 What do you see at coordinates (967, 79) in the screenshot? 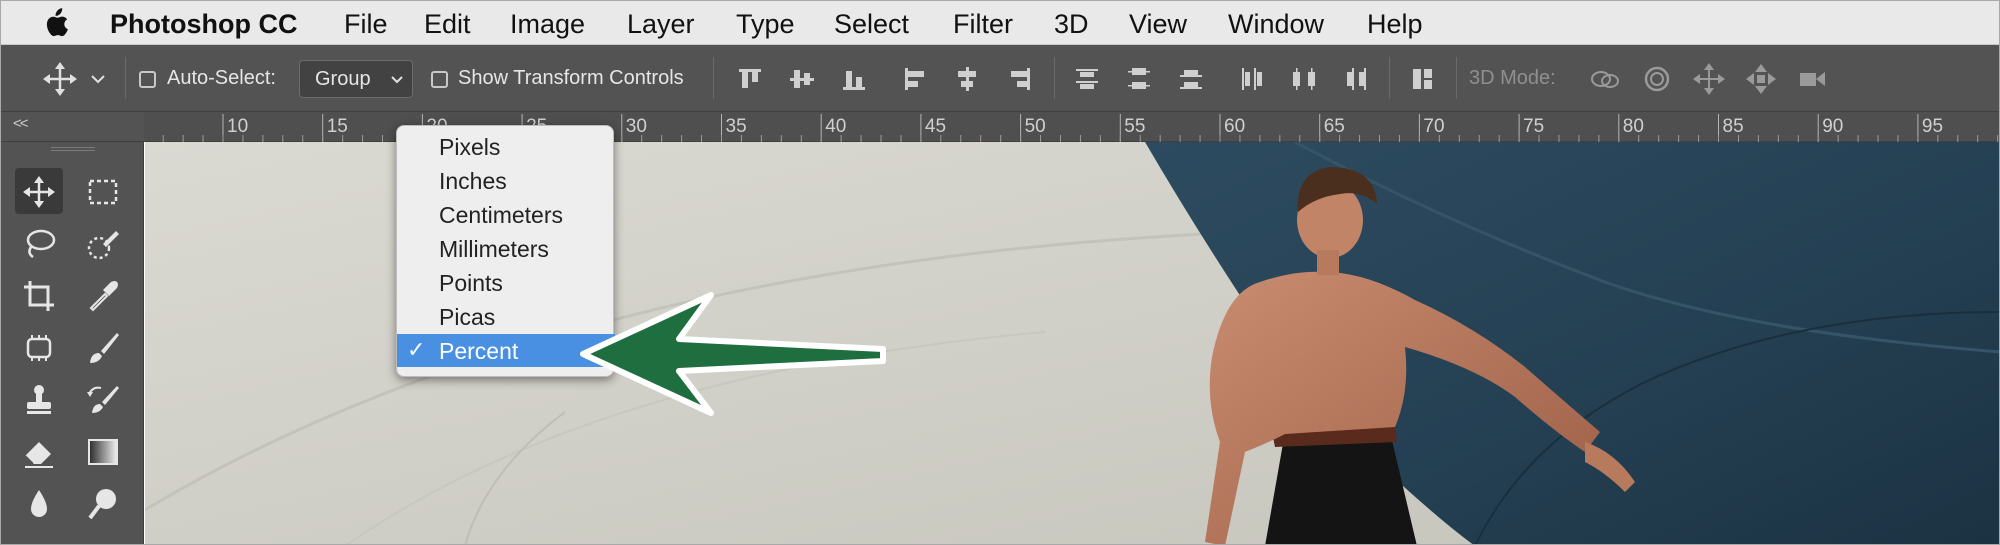
I see `align-horizontal-center-icon` at bounding box center [967, 79].